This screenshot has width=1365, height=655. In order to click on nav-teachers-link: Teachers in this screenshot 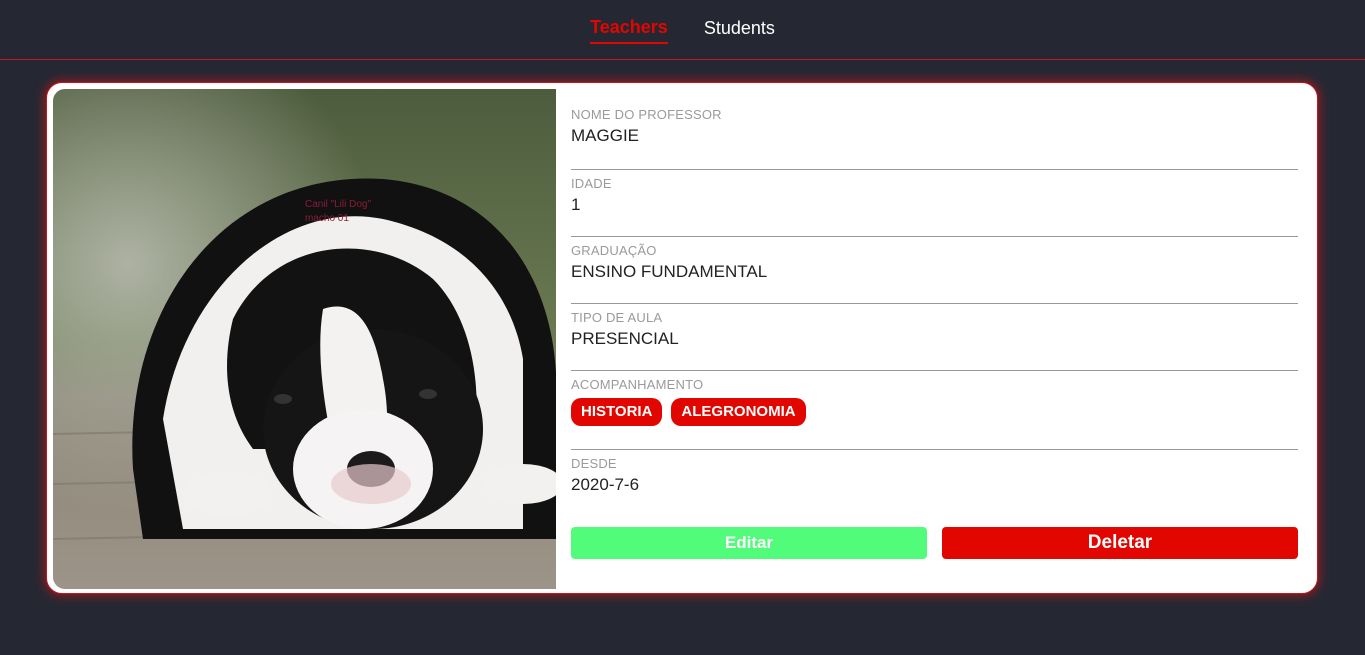, I will do `click(629, 30)`.